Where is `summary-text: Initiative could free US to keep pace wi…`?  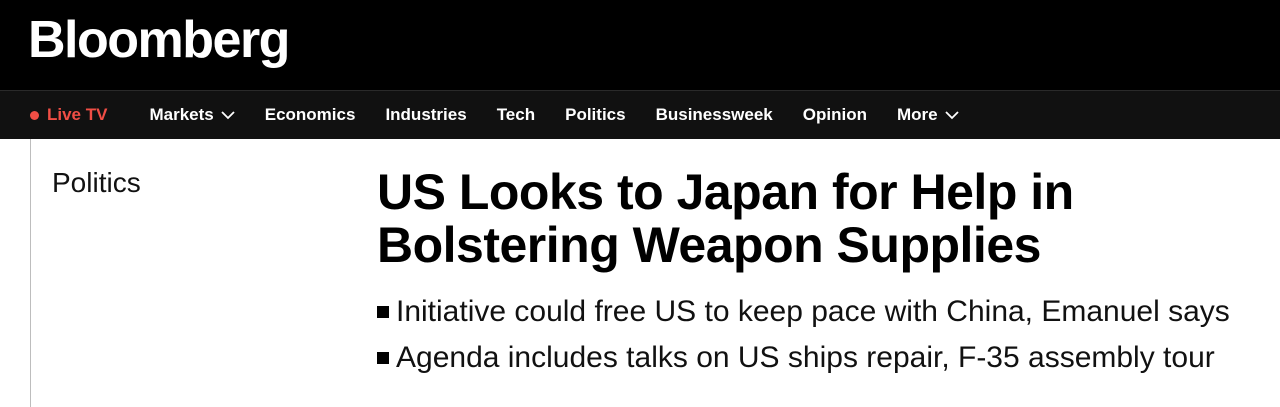 summary-text: Initiative could free US to keep pace wi… is located at coordinates (813, 311).